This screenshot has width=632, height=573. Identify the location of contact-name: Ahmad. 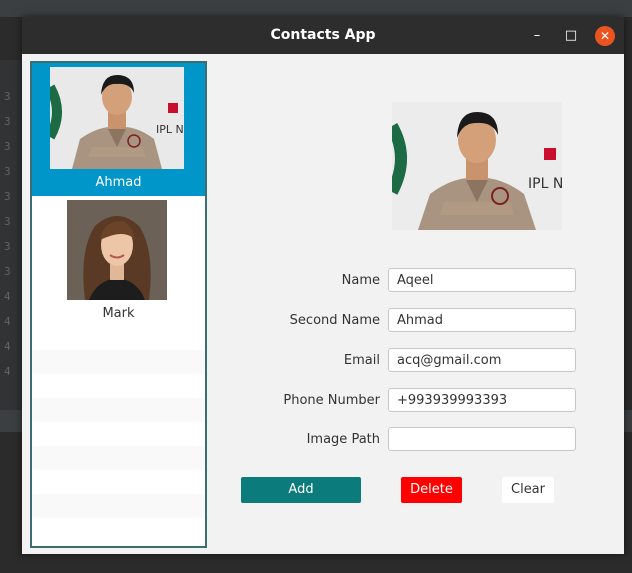
(118, 182).